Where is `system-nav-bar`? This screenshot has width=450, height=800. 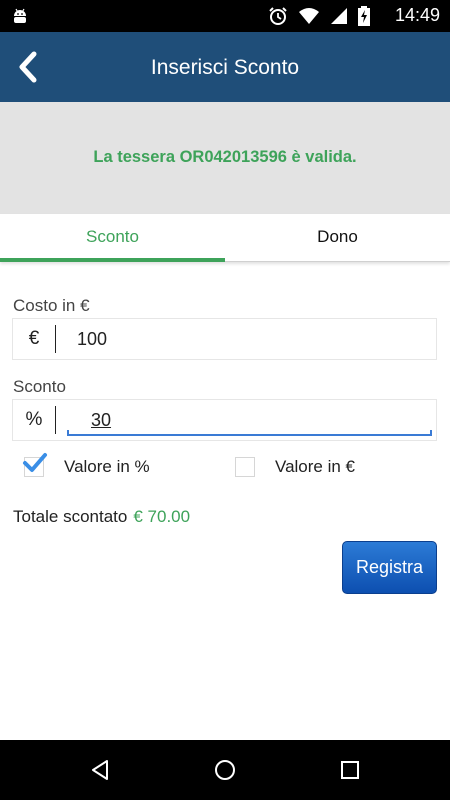
system-nav-bar is located at coordinates (225, 770).